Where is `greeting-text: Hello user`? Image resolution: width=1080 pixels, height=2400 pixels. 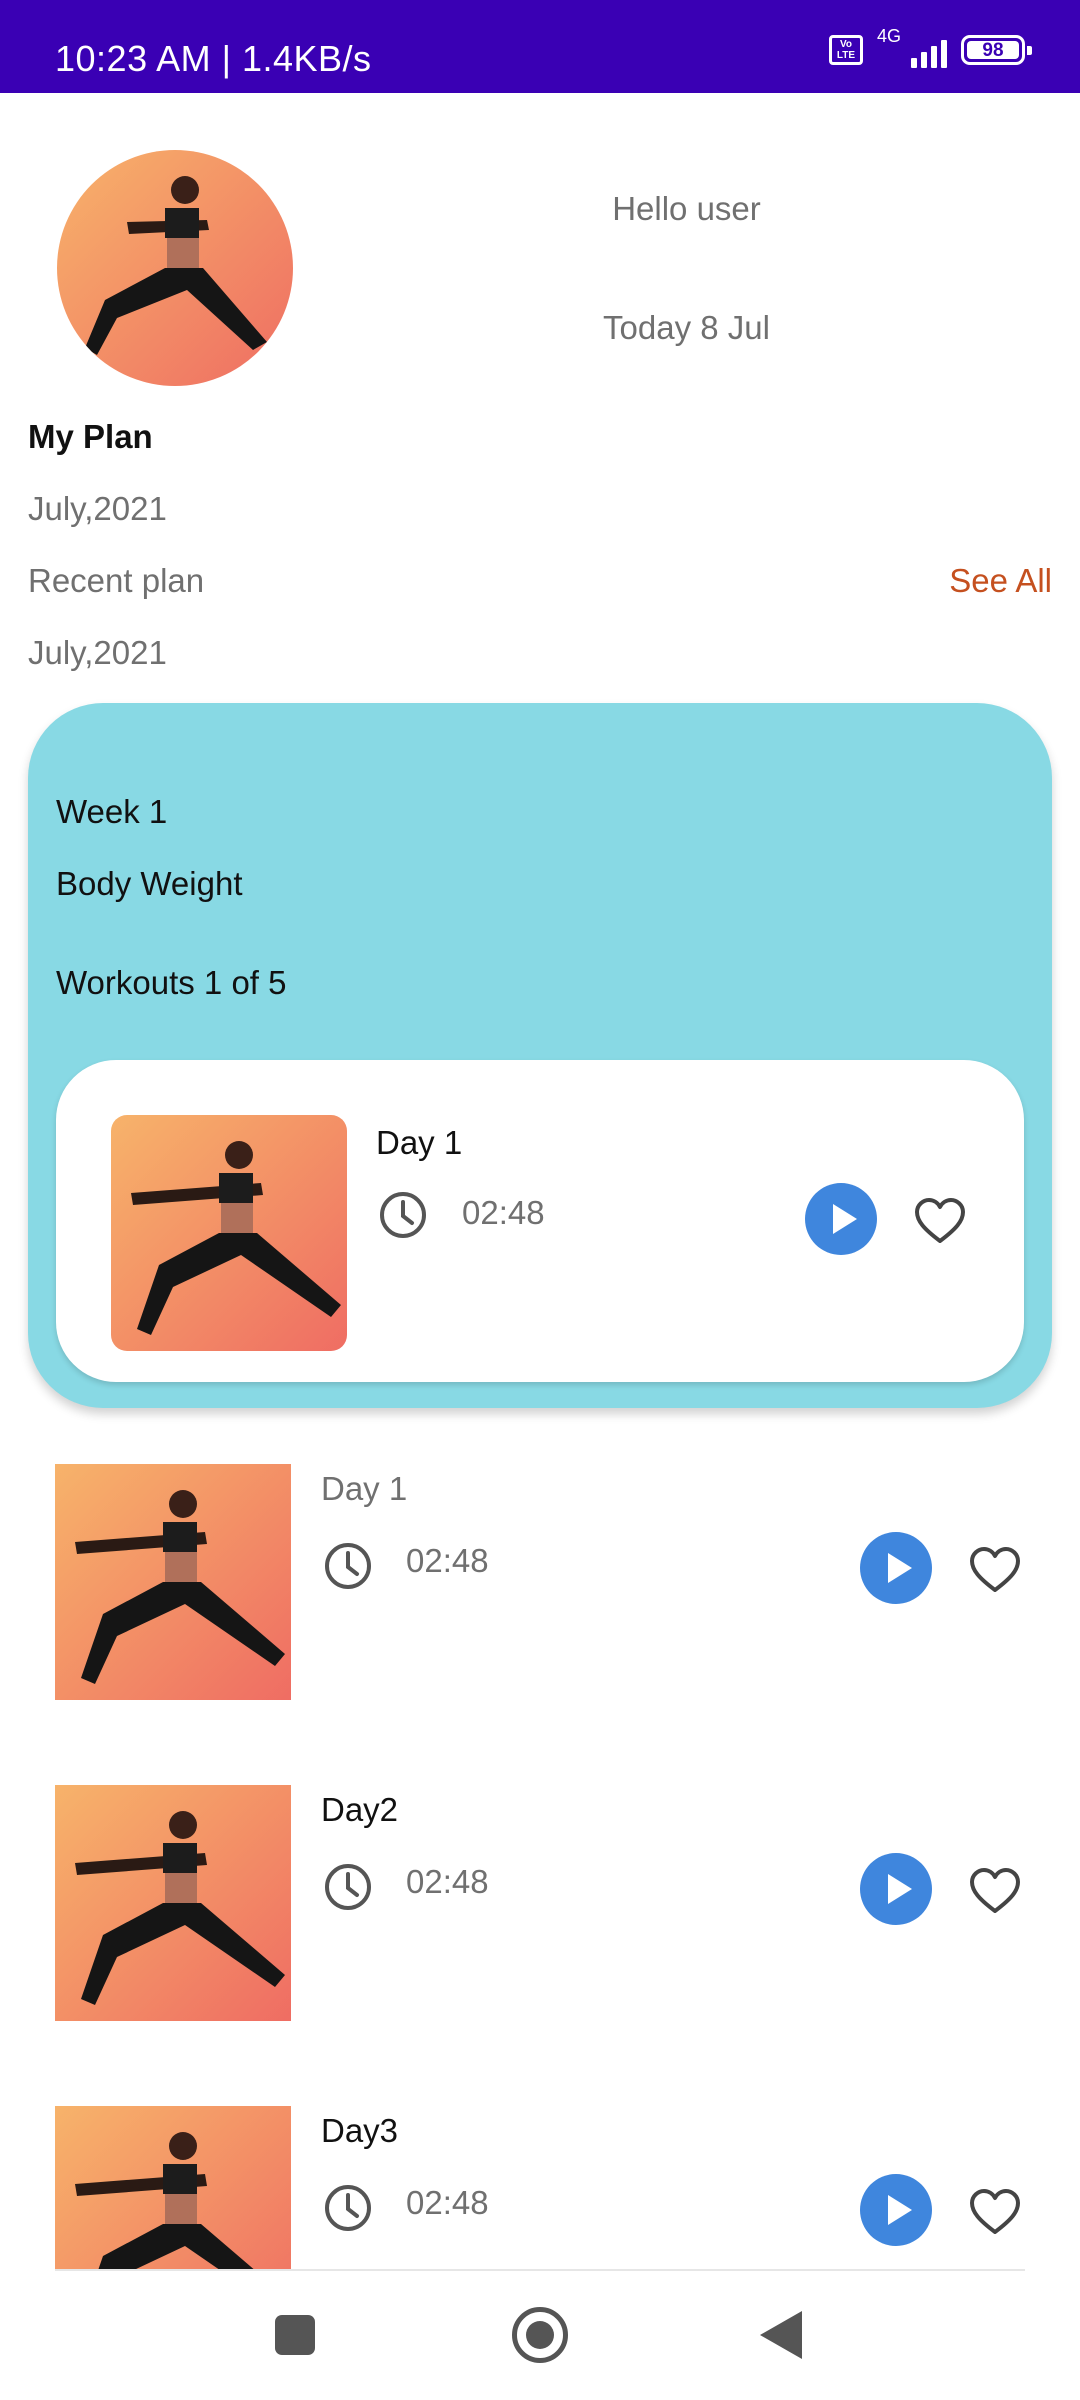 greeting-text: Hello user is located at coordinates (686, 208).